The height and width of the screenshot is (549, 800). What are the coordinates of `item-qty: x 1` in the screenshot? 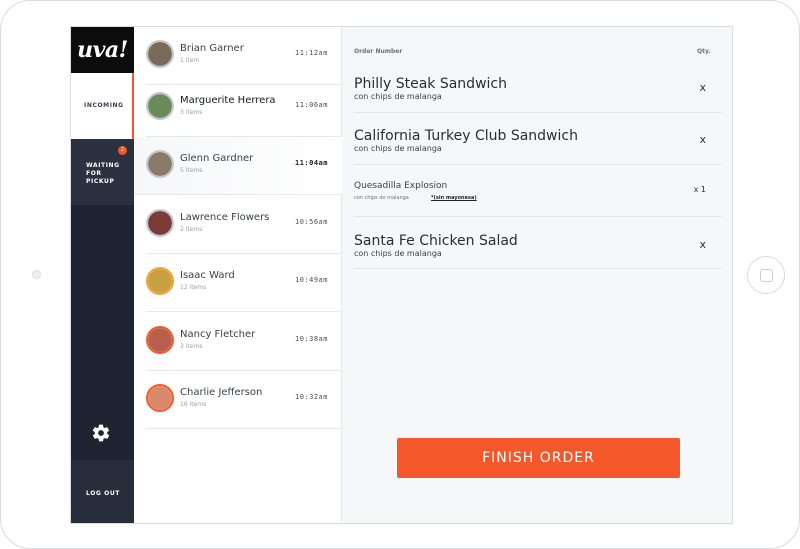 It's located at (699, 189).